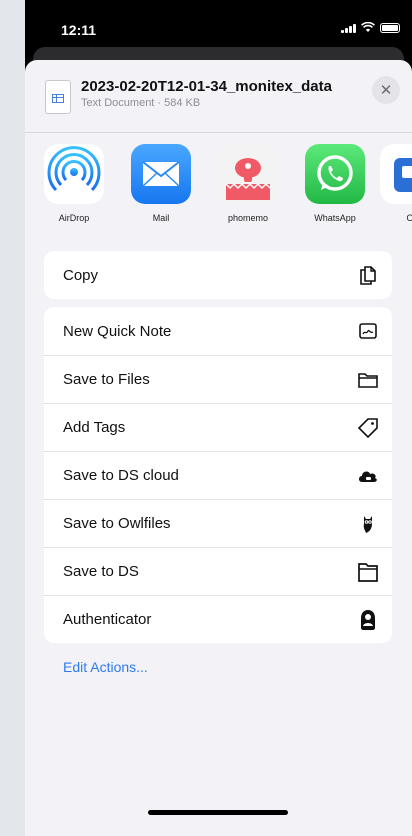 The width and height of the screenshot is (412, 836). I want to click on app-partial: O, so click(394, 183).